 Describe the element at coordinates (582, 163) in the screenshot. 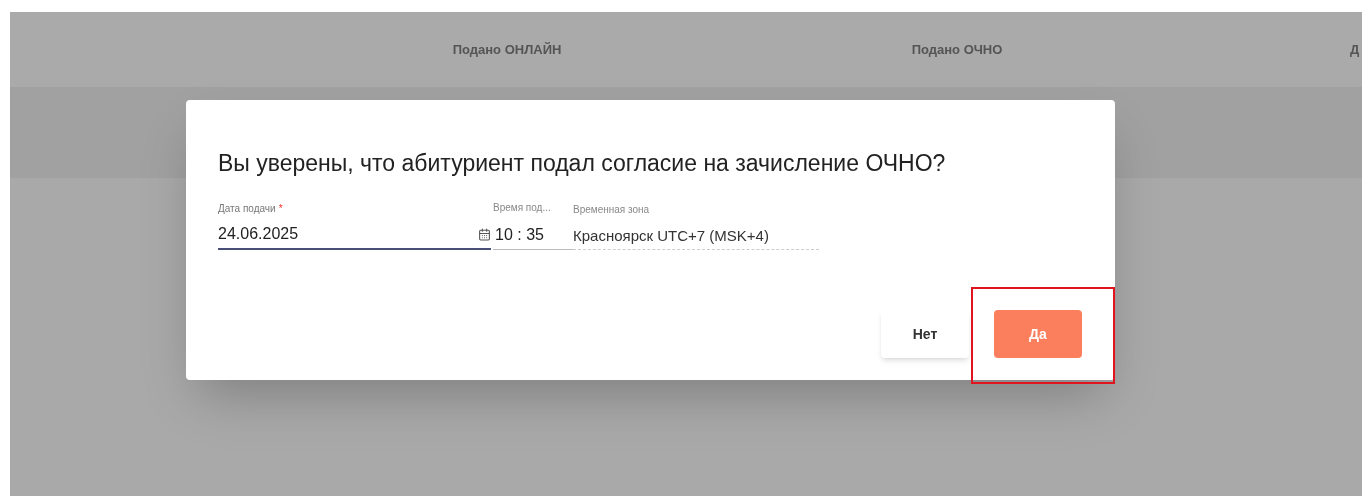

I see `dialog-title: Вы уверены, что абитуриент подал согласие на зачисление ОЧНО?` at that location.